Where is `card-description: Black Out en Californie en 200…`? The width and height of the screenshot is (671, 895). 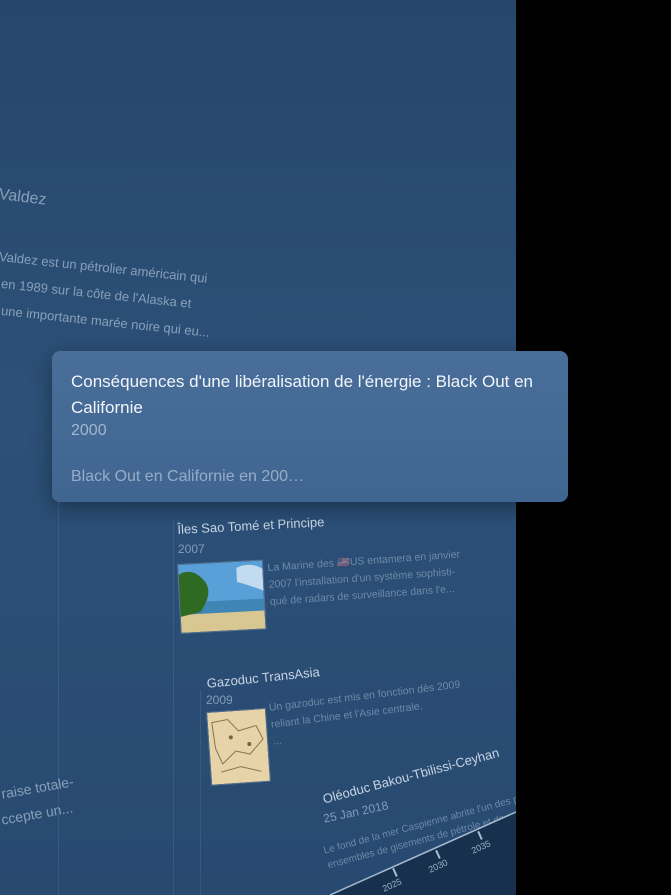 card-description: Black Out en Californie en 200… is located at coordinates (188, 476).